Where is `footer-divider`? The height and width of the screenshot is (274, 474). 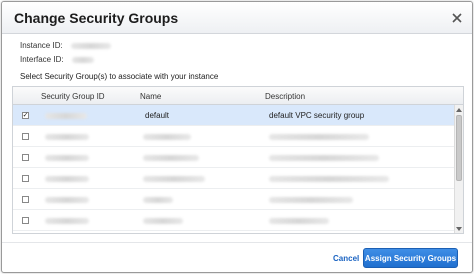
footer-divider is located at coordinates (237, 242).